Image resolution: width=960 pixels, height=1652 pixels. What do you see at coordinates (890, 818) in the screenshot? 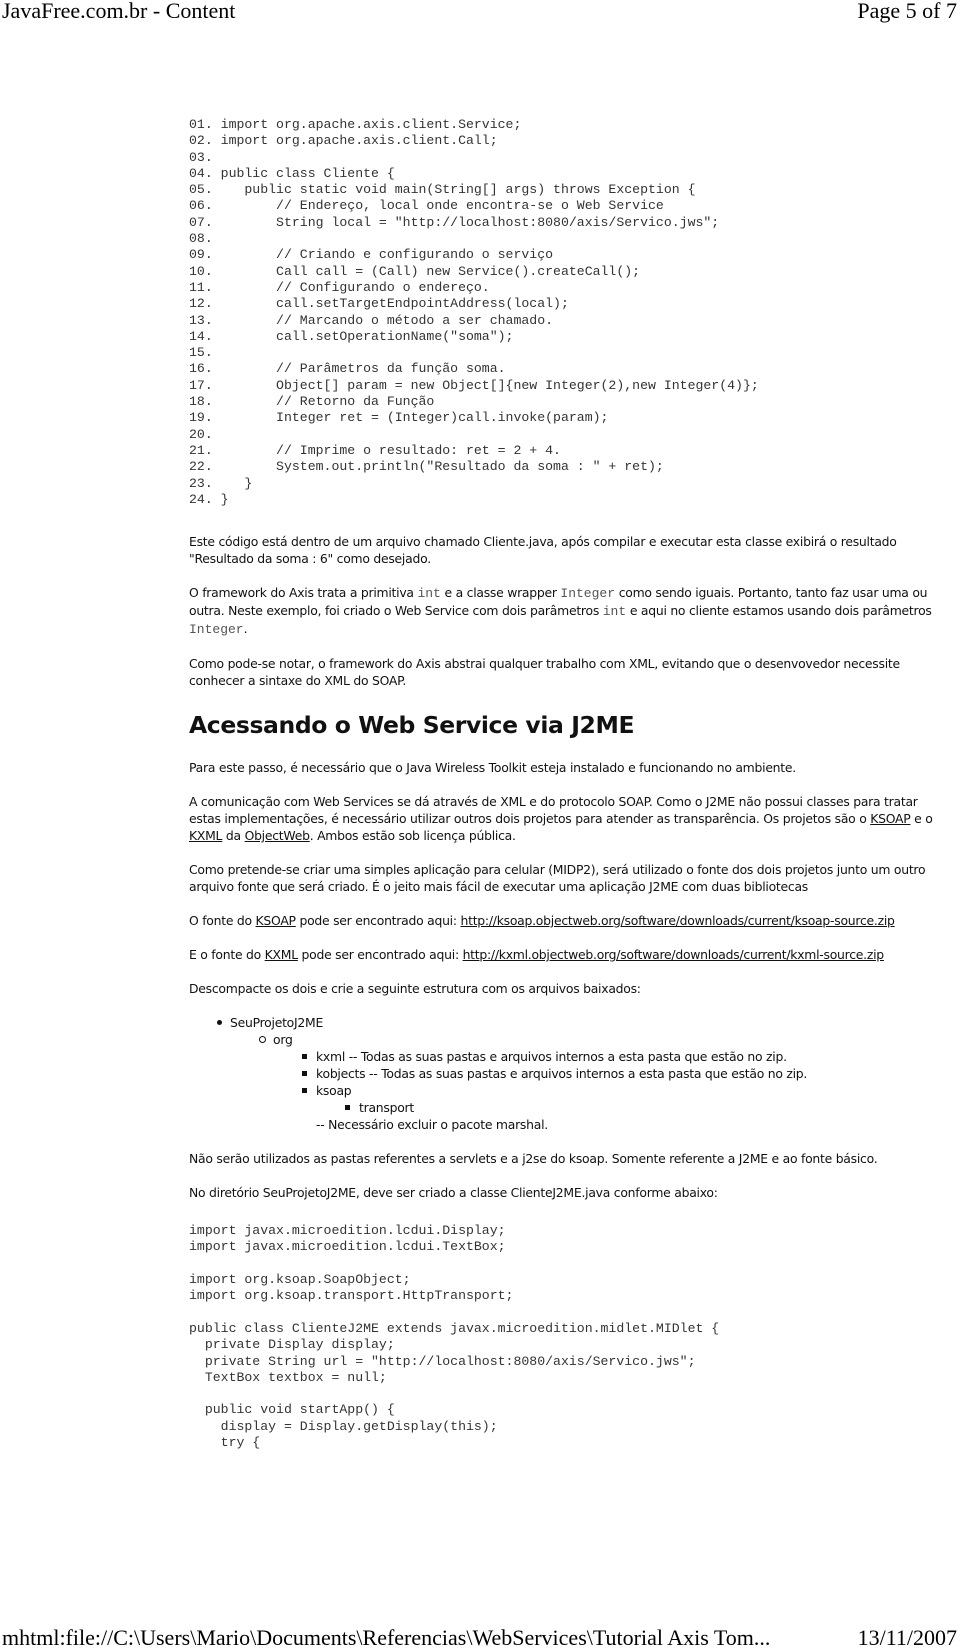
I see `link-ksoap: KSOAP` at bounding box center [890, 818].